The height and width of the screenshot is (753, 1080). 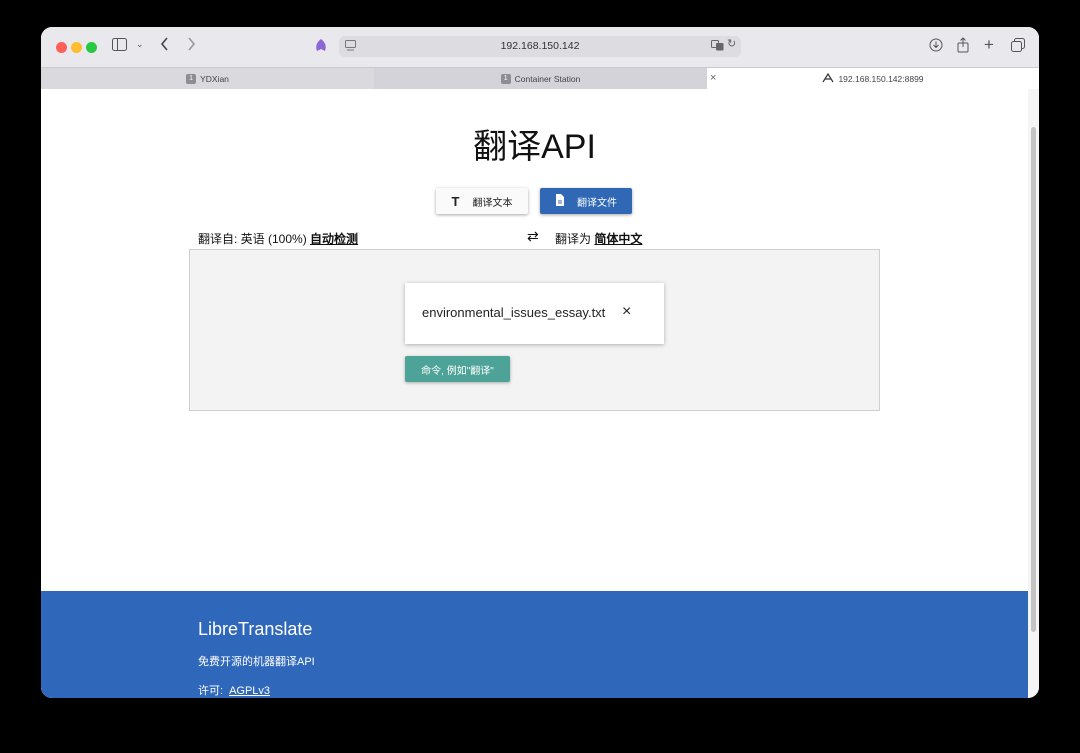 I want to click on browser-toolbar: ⌄ 192.168.150.142 ↻ +, so click(x=540, y=47).